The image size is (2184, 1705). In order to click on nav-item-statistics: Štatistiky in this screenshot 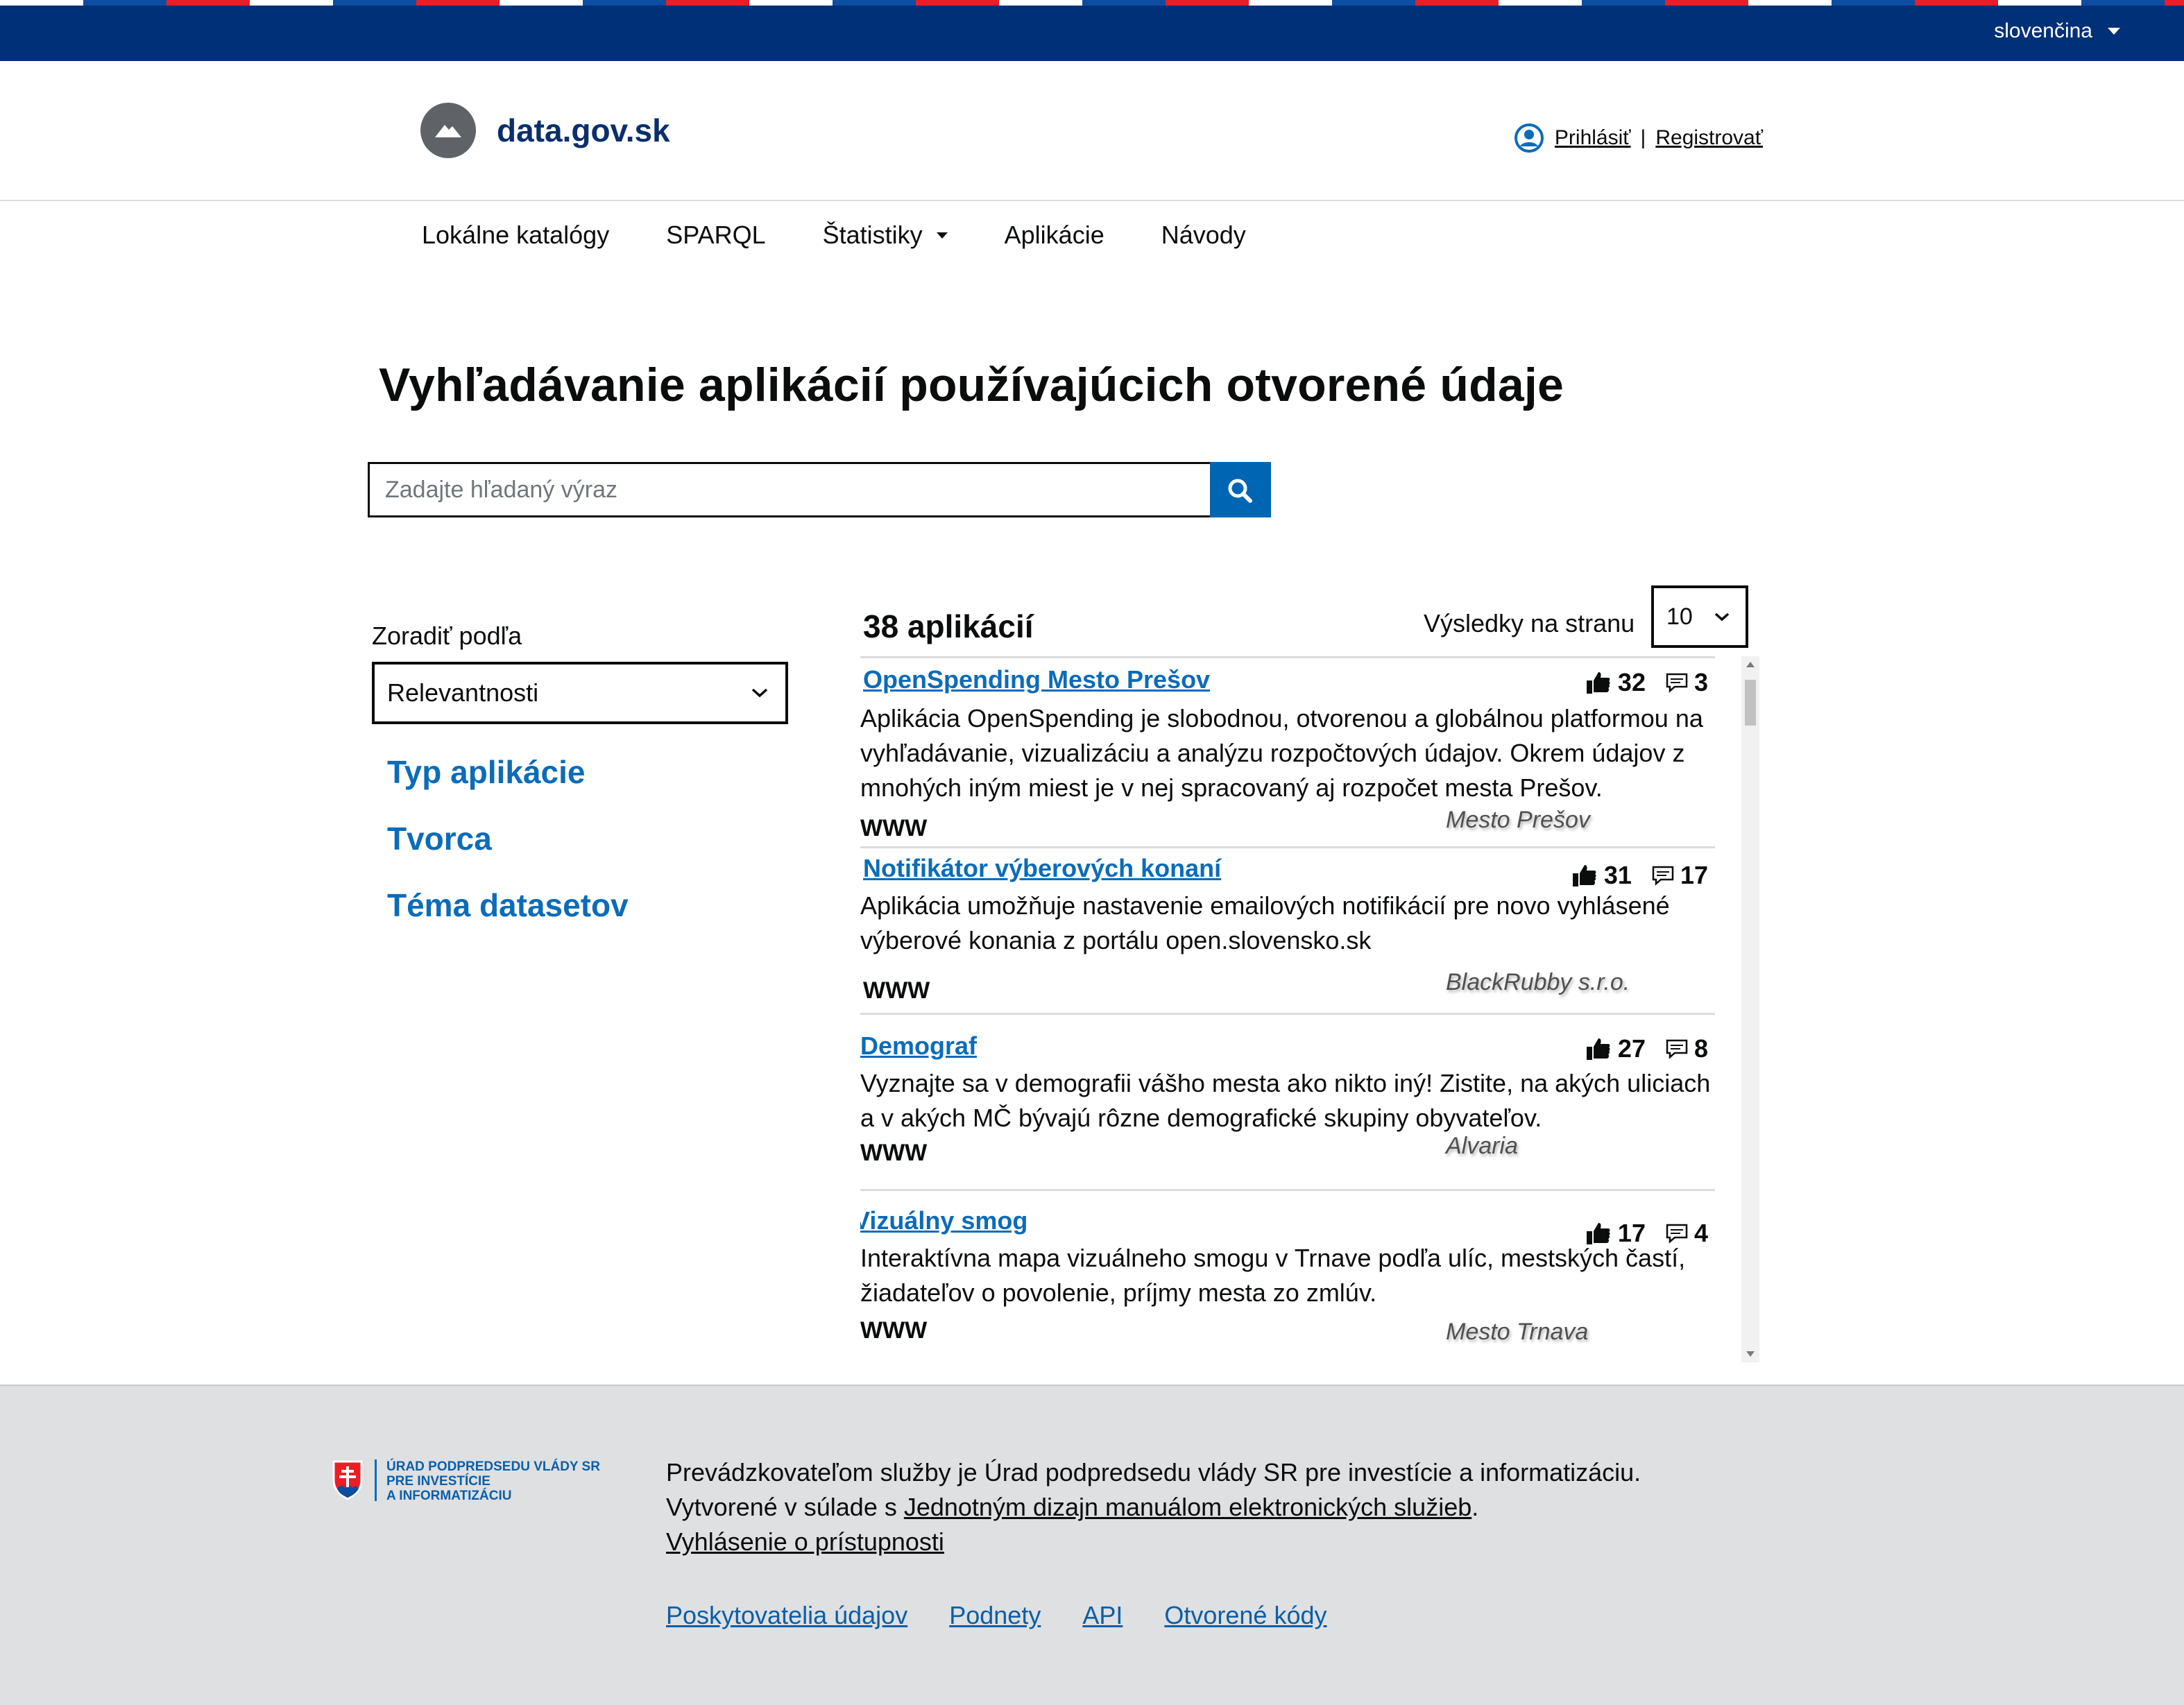, I will do `click(886, 235)`.